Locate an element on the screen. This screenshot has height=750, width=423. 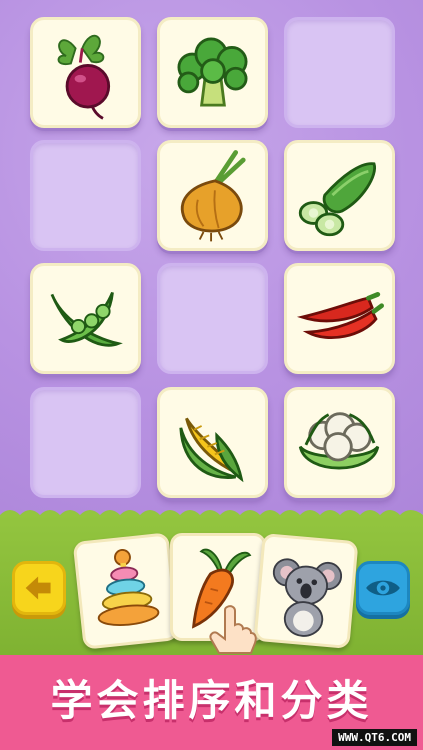
arrow-left-icon is located at coordinates (38, 588).